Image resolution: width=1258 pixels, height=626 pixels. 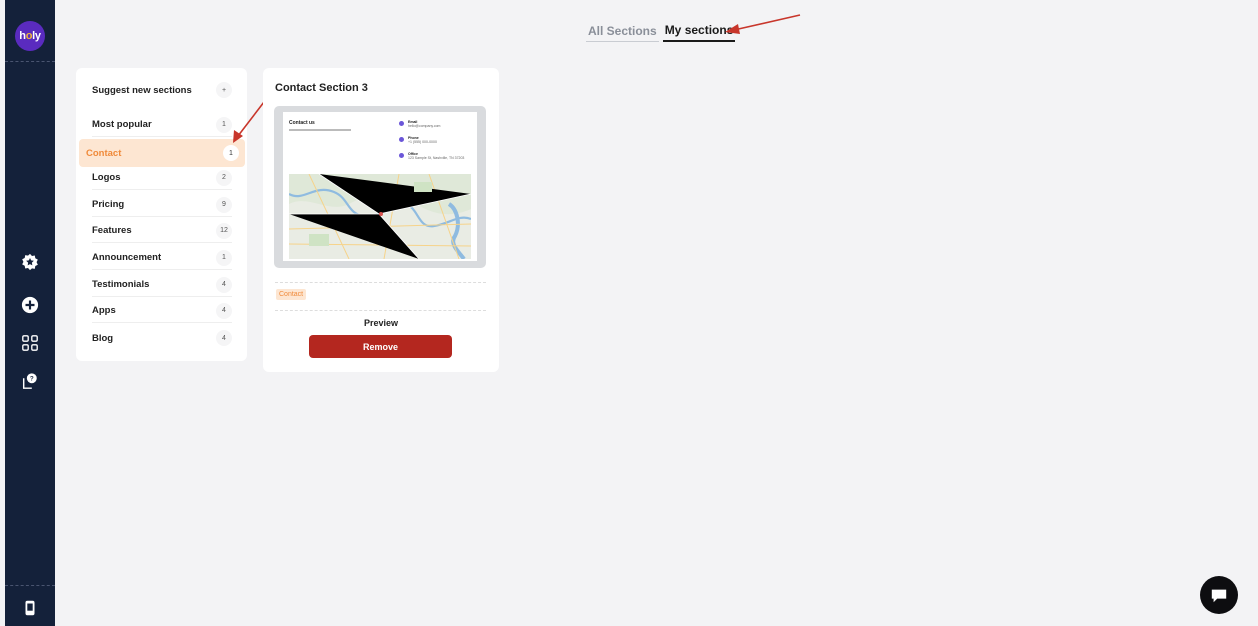 What do you see at coordinates (224, 204) in the screenshot?
I see `category-count: 9` at bounding box center [224, 204].